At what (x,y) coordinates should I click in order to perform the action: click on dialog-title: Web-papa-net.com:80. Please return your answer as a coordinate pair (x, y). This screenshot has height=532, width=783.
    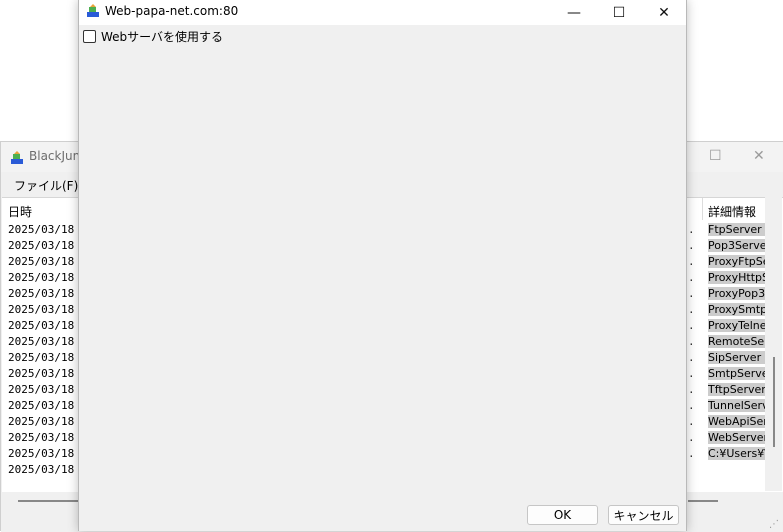
    Looking at the image, I should click on (172, 11).